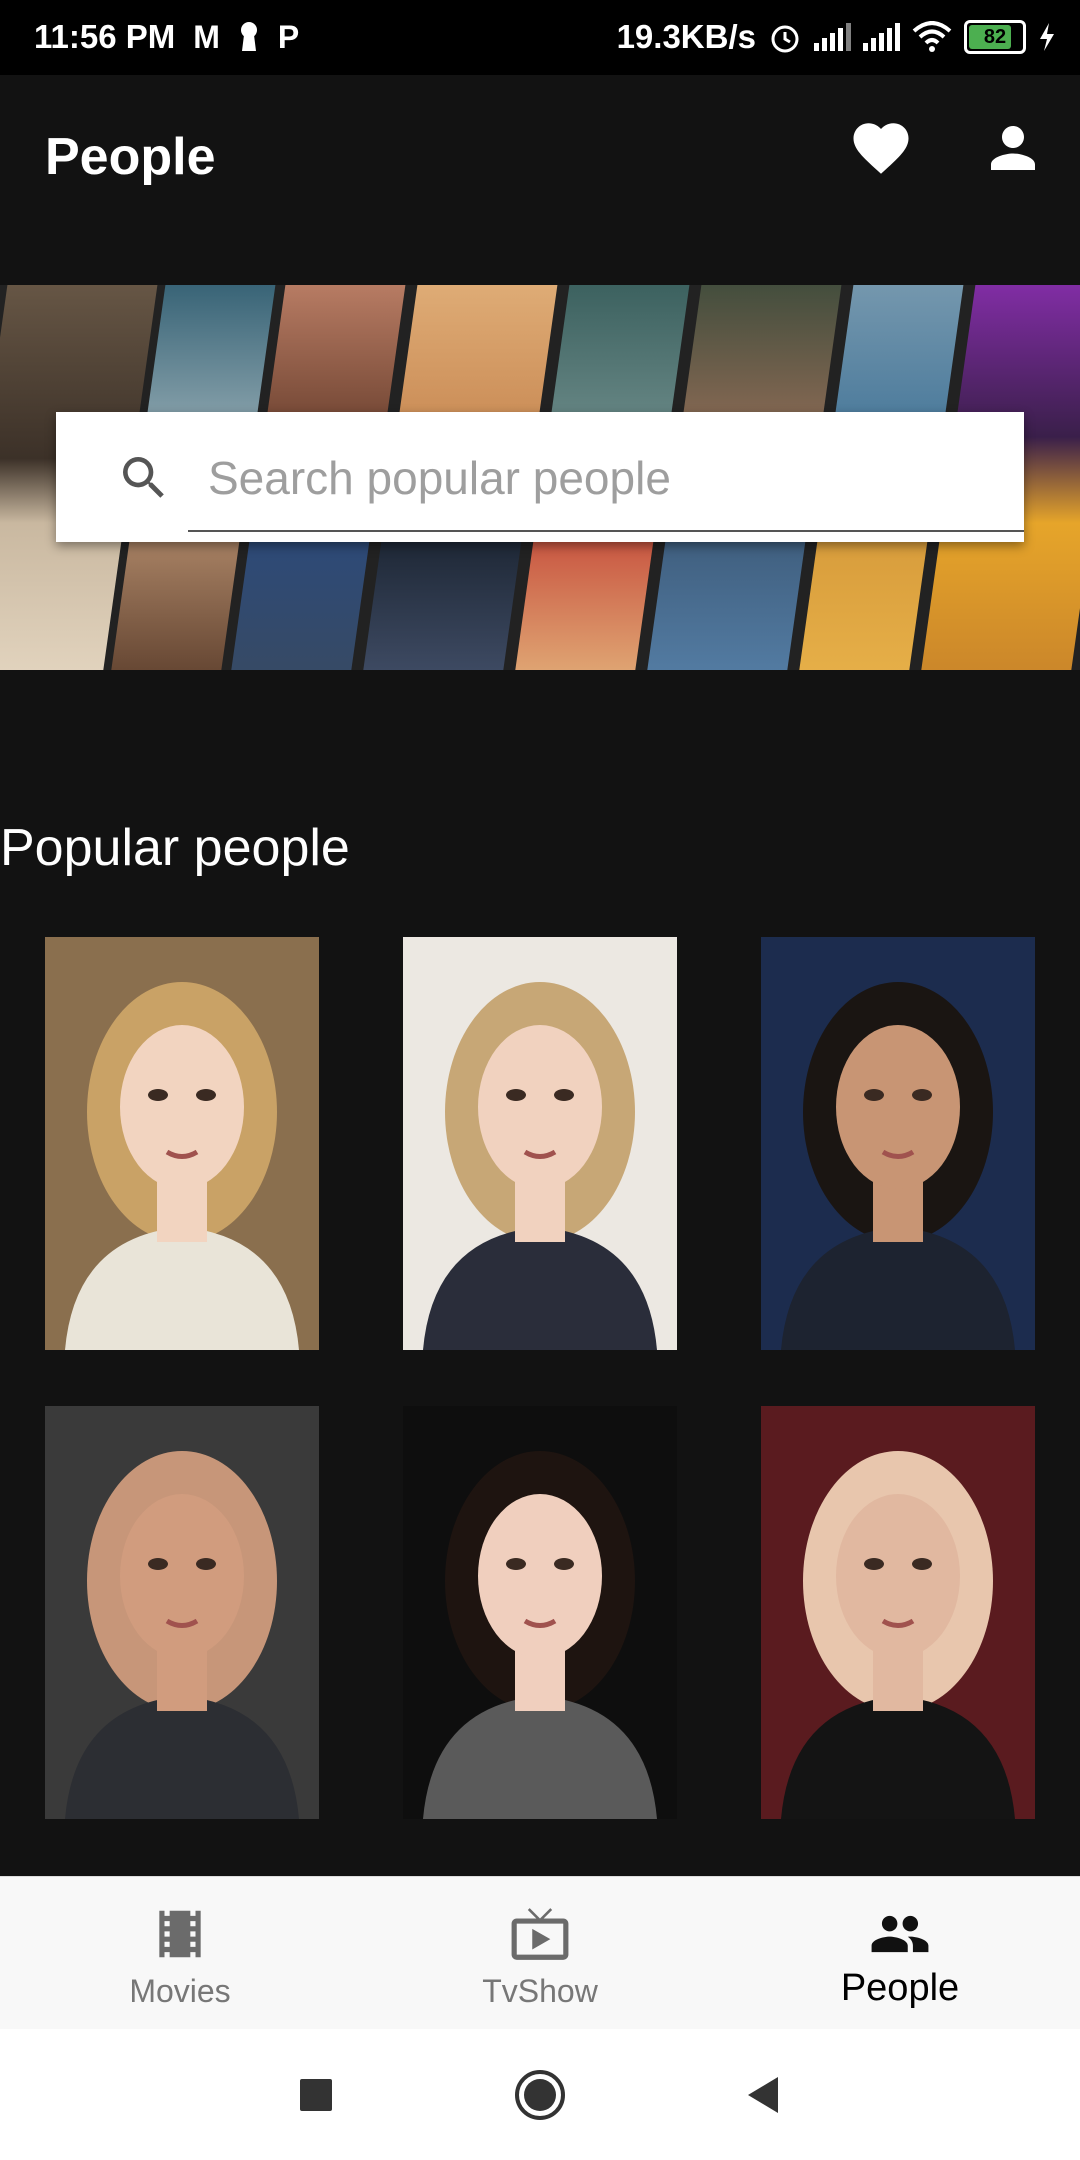 This screenshot has width=1080, height=2160. I want to click on search-bar, so click(540, 477).